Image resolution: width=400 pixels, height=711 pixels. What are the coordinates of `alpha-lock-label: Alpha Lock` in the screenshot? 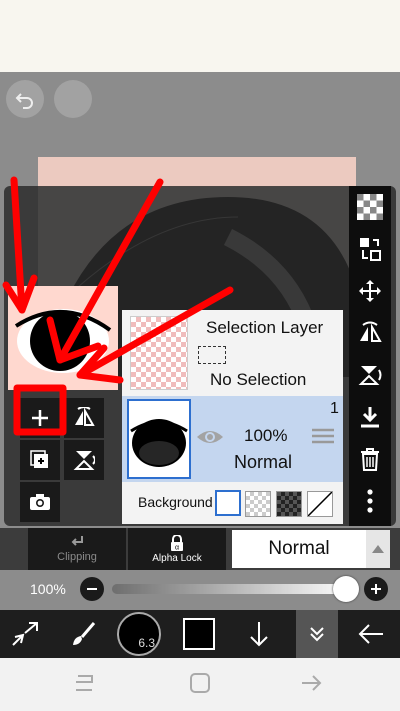 It's located at (177, 558).